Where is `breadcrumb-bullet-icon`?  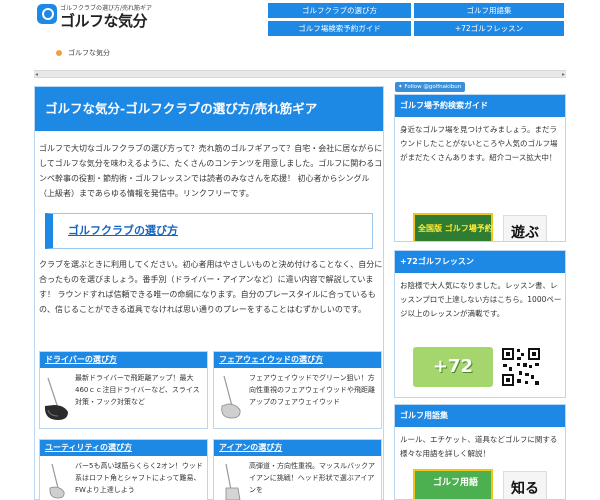 breadcrumb-bullet-icon is located at coordinates (59, 53).